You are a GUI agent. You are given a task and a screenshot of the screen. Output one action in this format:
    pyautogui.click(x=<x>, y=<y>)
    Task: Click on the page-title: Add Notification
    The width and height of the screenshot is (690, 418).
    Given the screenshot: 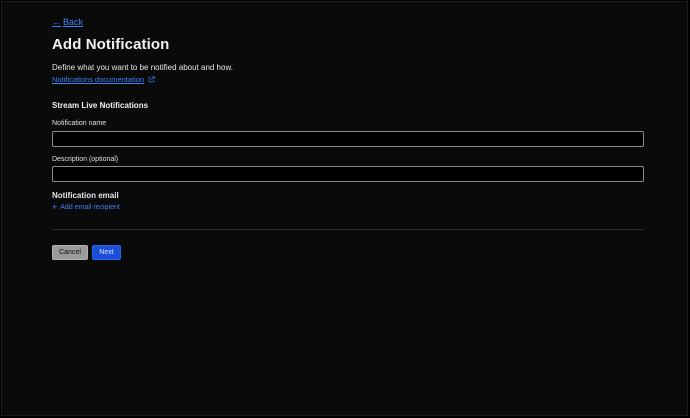 What is the action you would take?
    pyautogui.click(x=111, y=44)
    